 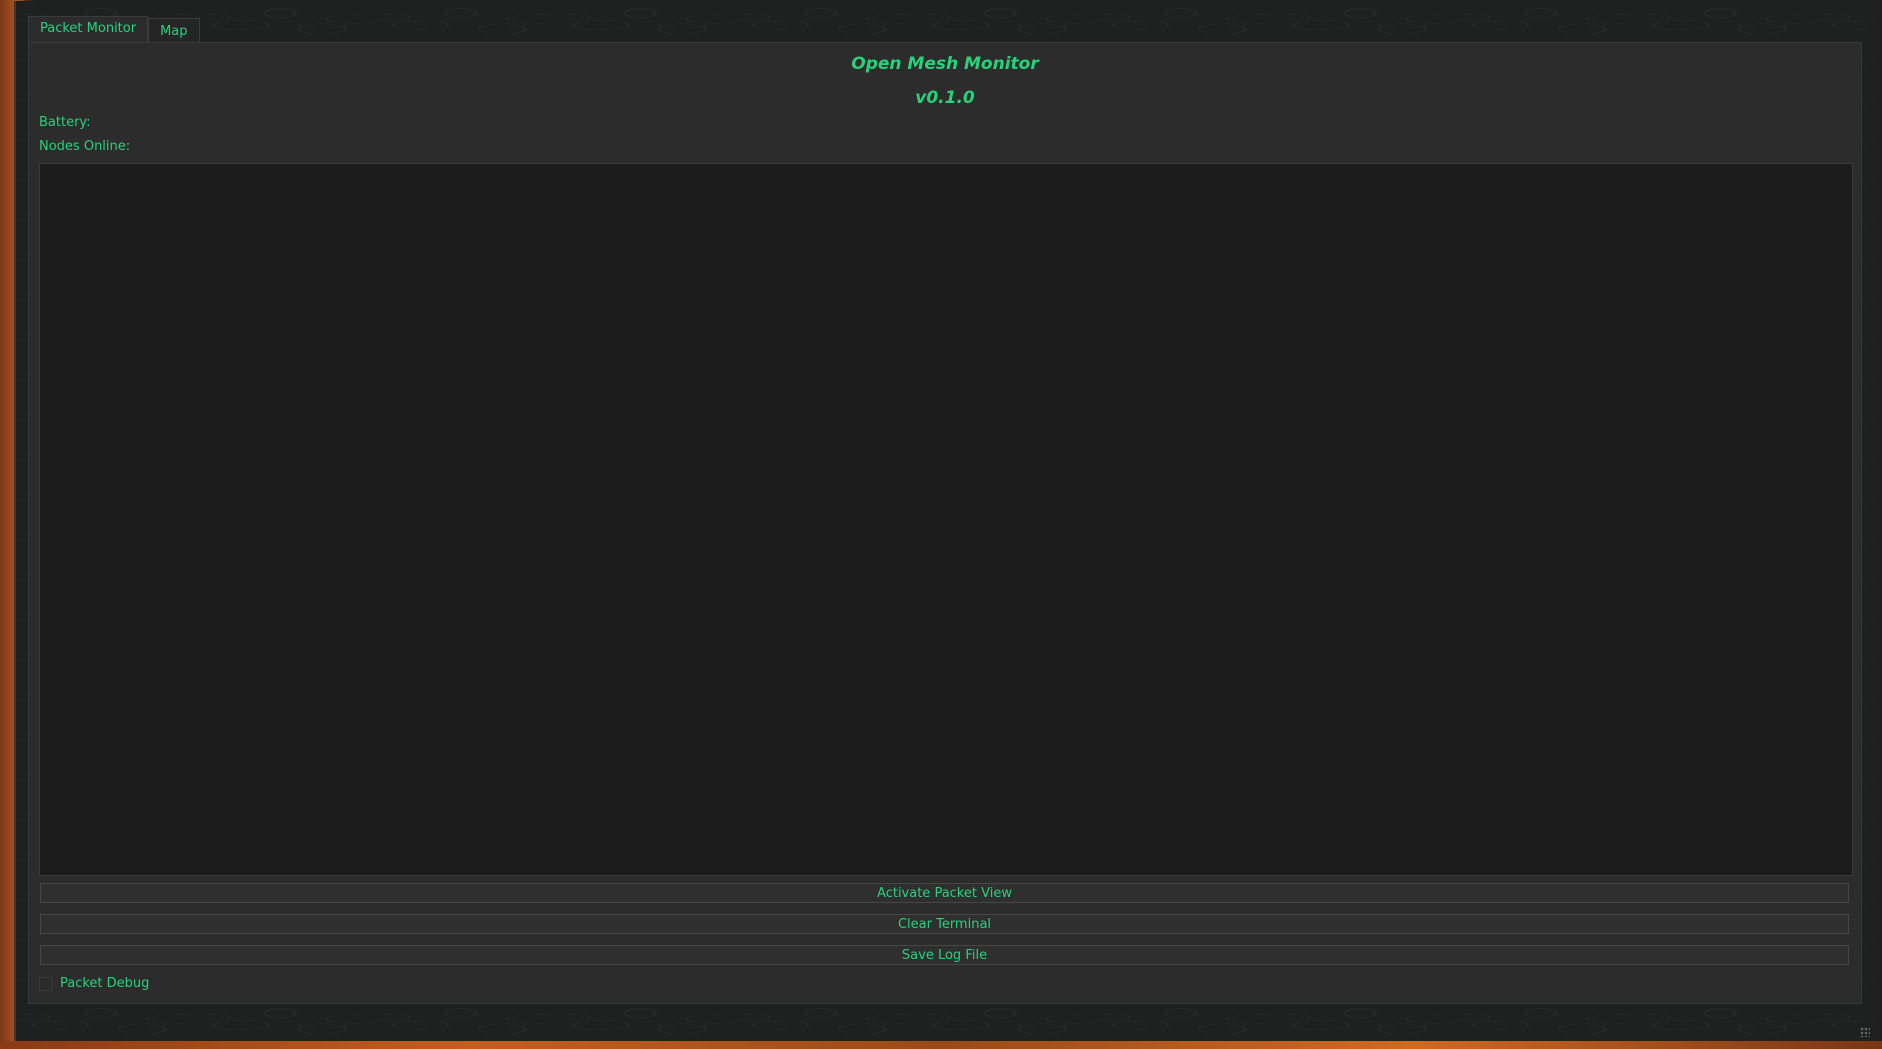 I want to click on activate-packet-view-button: Activate Packet View, so click(x=944, y=893).